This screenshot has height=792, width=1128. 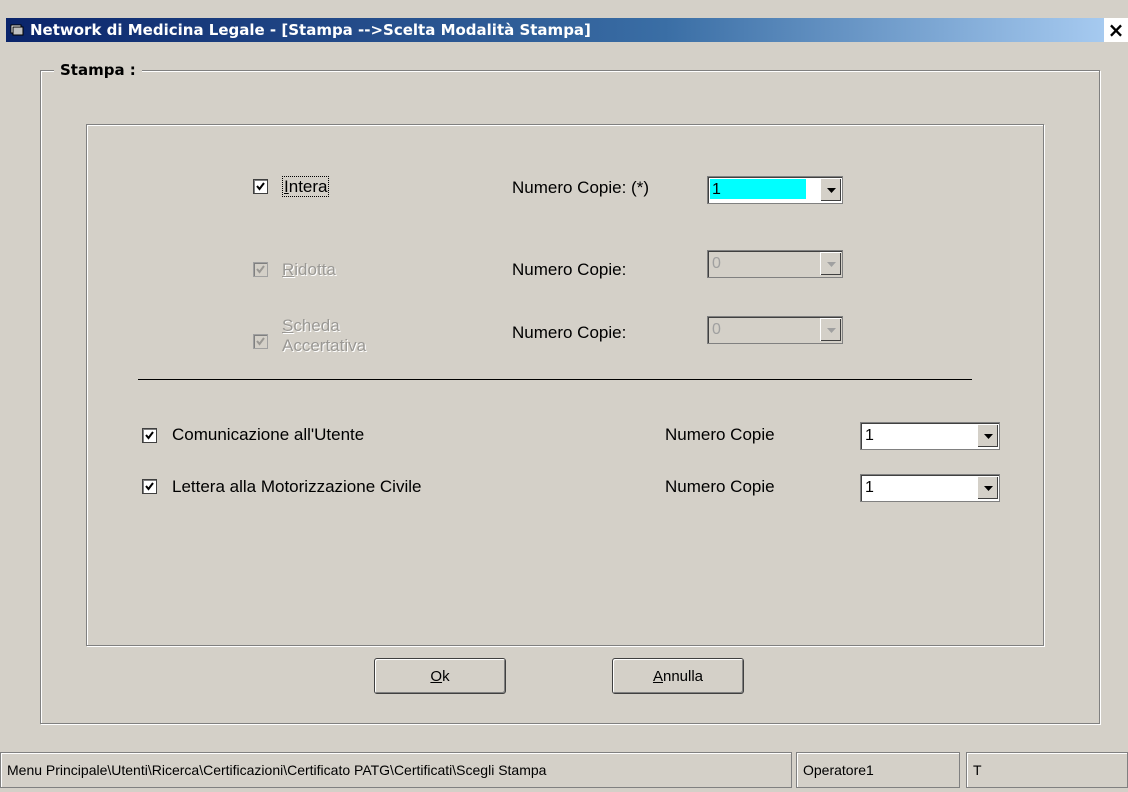 What do you see at coordinates (268, 435) in the screenshot?
I see `comunicazione-label: Comunicazione all'Utente` at bounding box center [268, 435].